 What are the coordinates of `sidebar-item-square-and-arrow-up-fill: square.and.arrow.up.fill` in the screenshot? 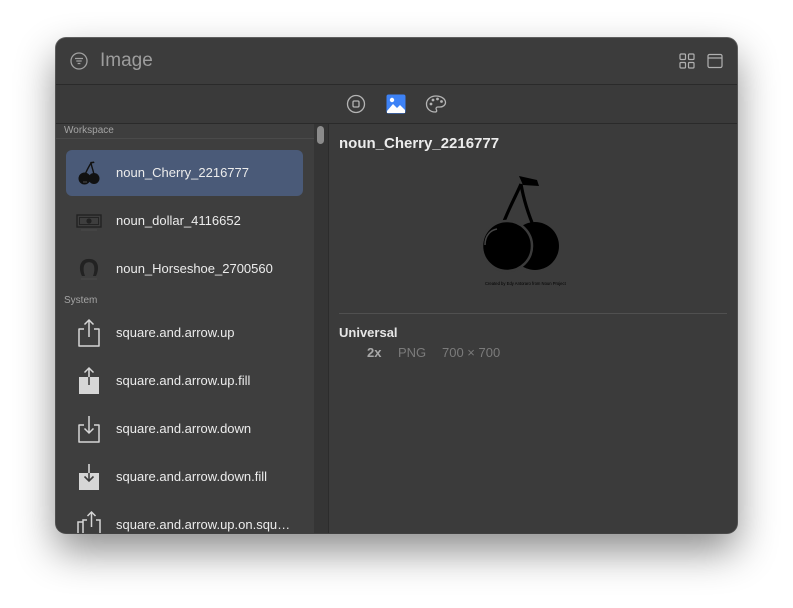 It's located at (184, 381).